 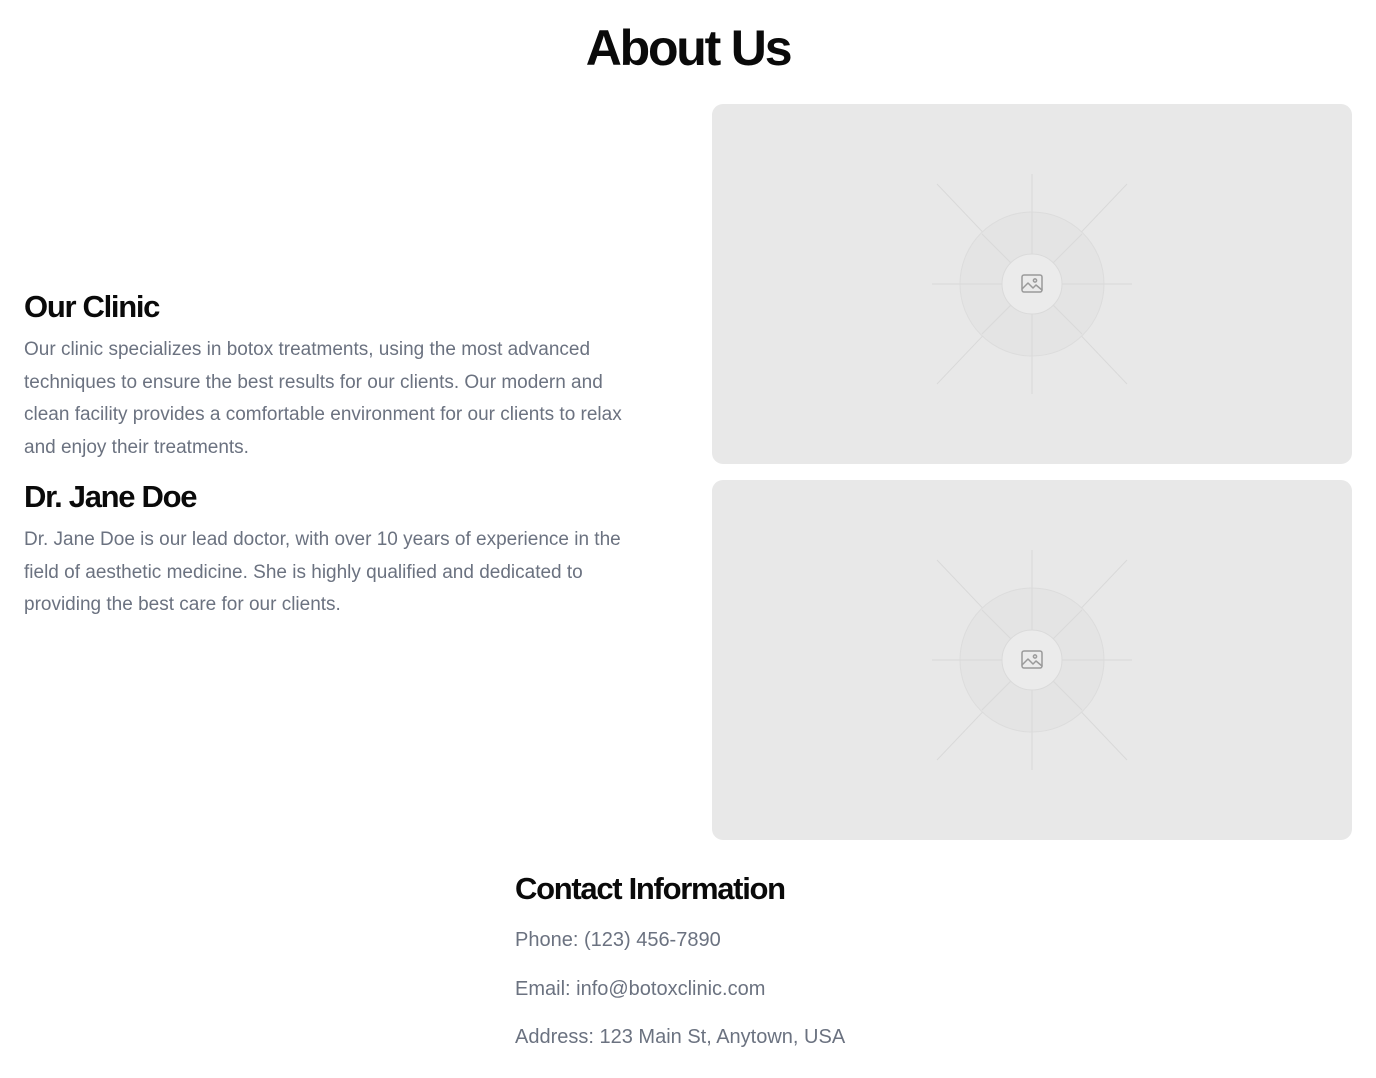 What do you see at coordinates (650, 888) in the screenshot?
I see `contact-heading: Contact Information` at bounding box center [650, 888].